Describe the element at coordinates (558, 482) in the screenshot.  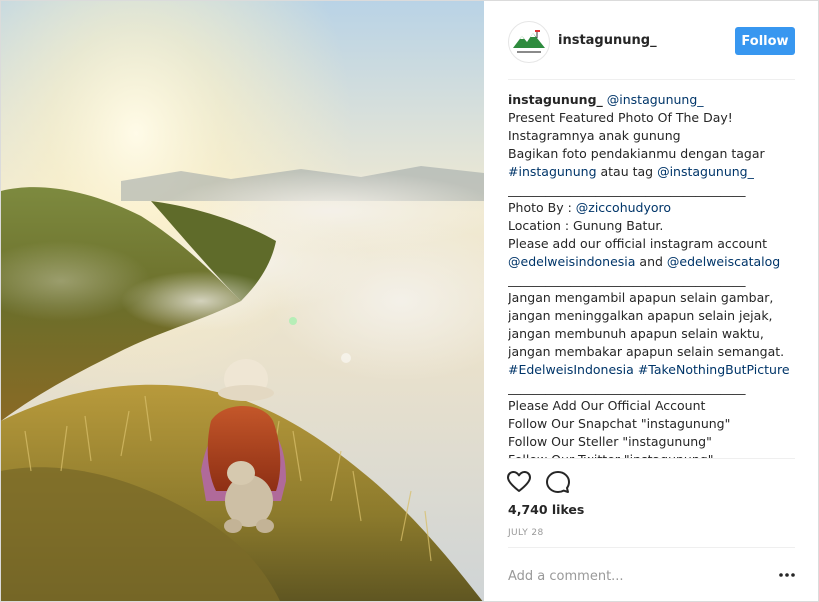
I see `comment-icon` at that location.